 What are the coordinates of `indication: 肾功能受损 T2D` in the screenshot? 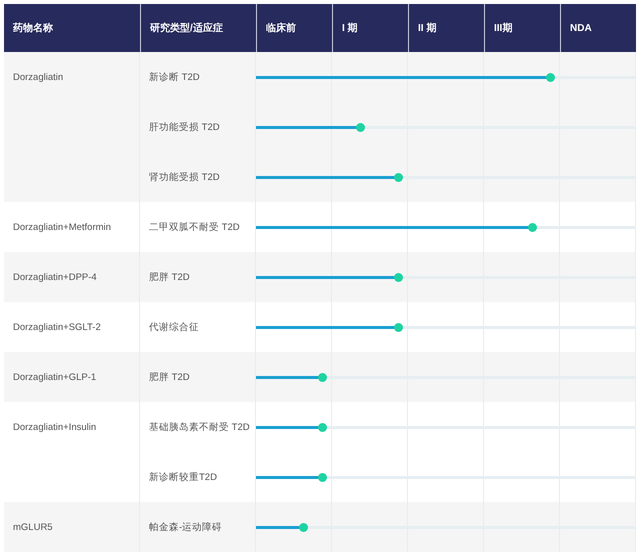 It's located at (184, 177).